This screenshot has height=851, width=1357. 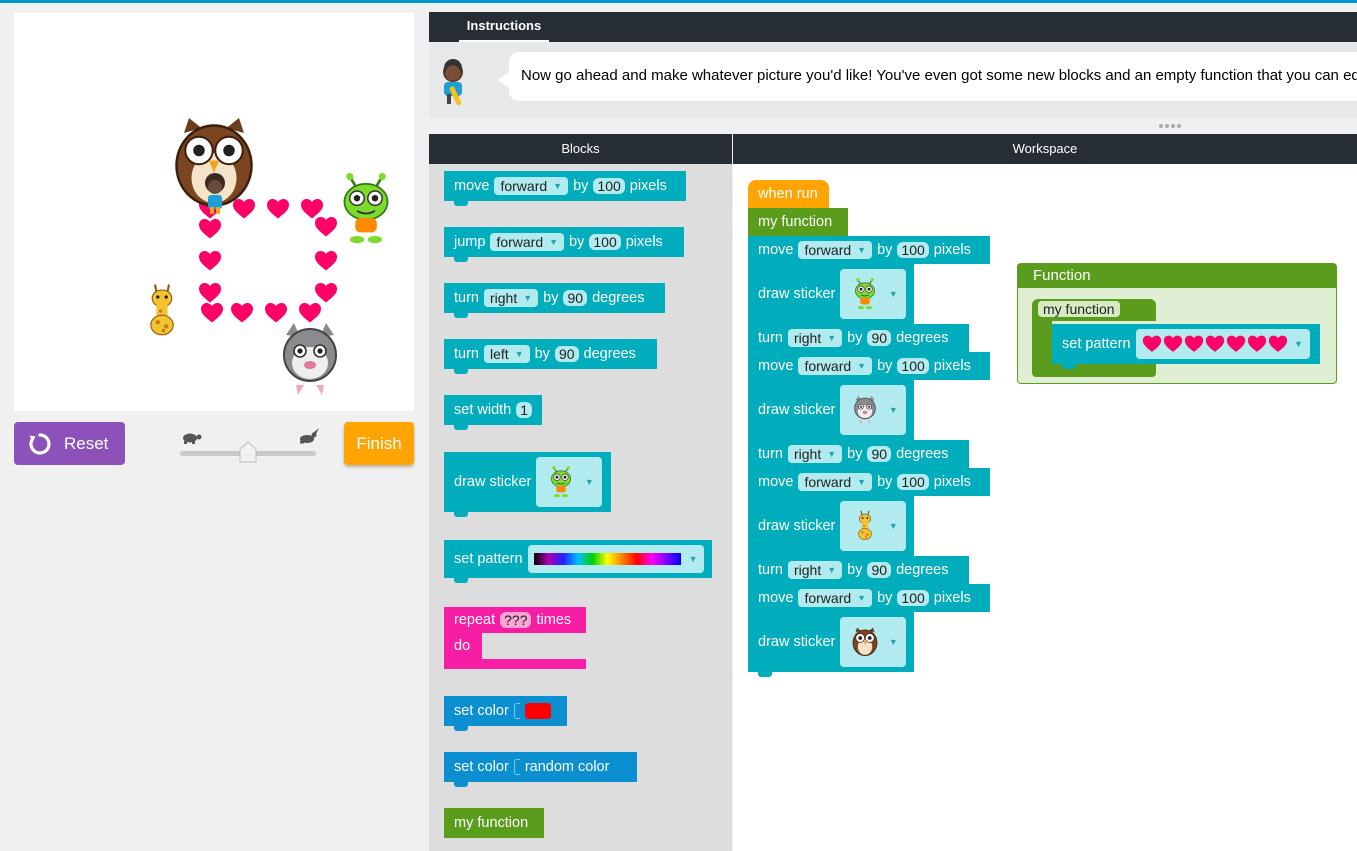 I want to click on color-swatch, so click(x=537, y=711).